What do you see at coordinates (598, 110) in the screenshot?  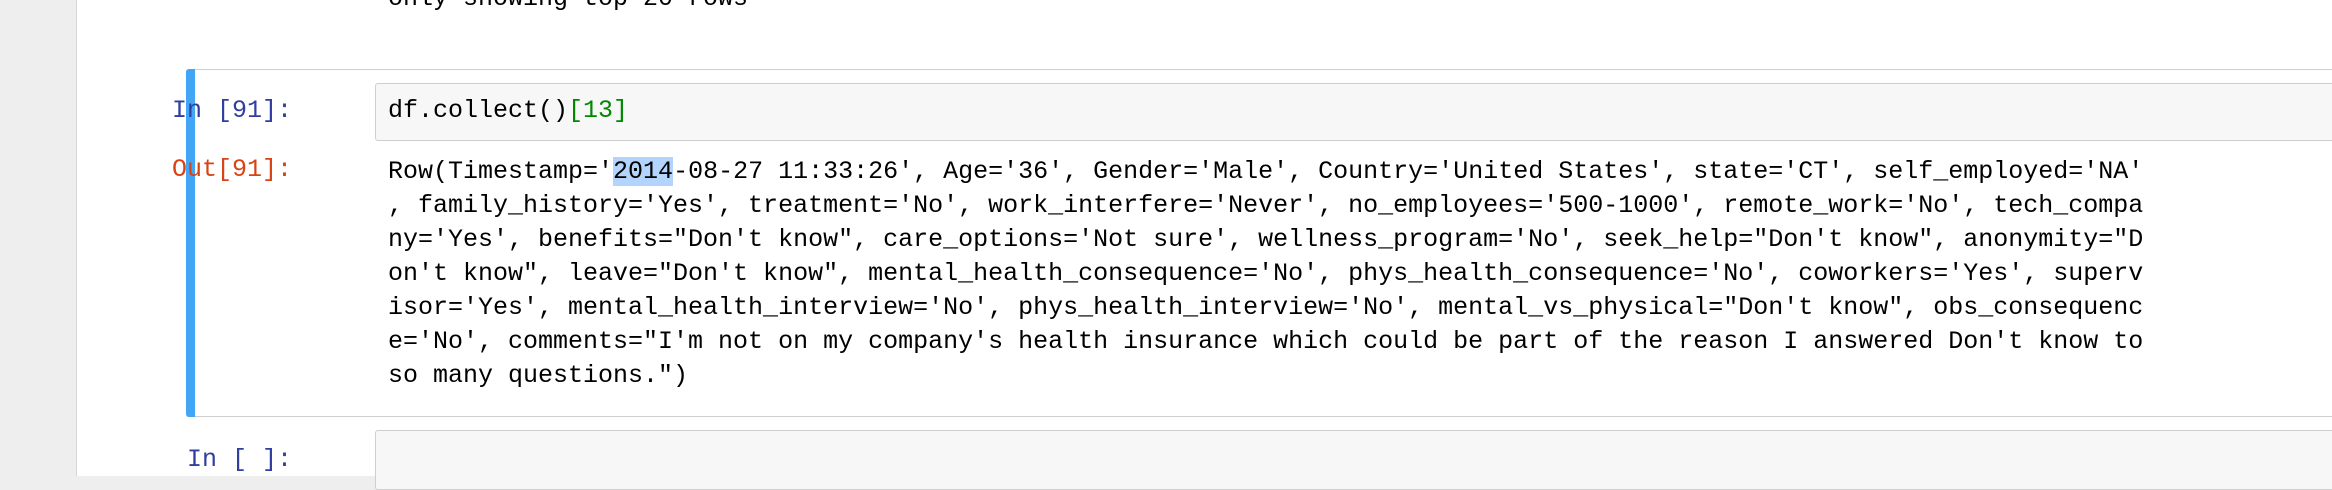 I see `code-index: [13]` at bounding box center [598, 110].